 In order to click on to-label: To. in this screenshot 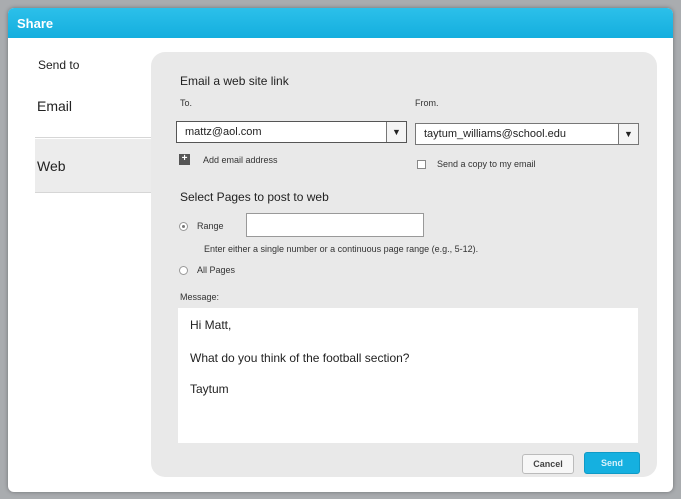, I will do `click(186, 103)`.